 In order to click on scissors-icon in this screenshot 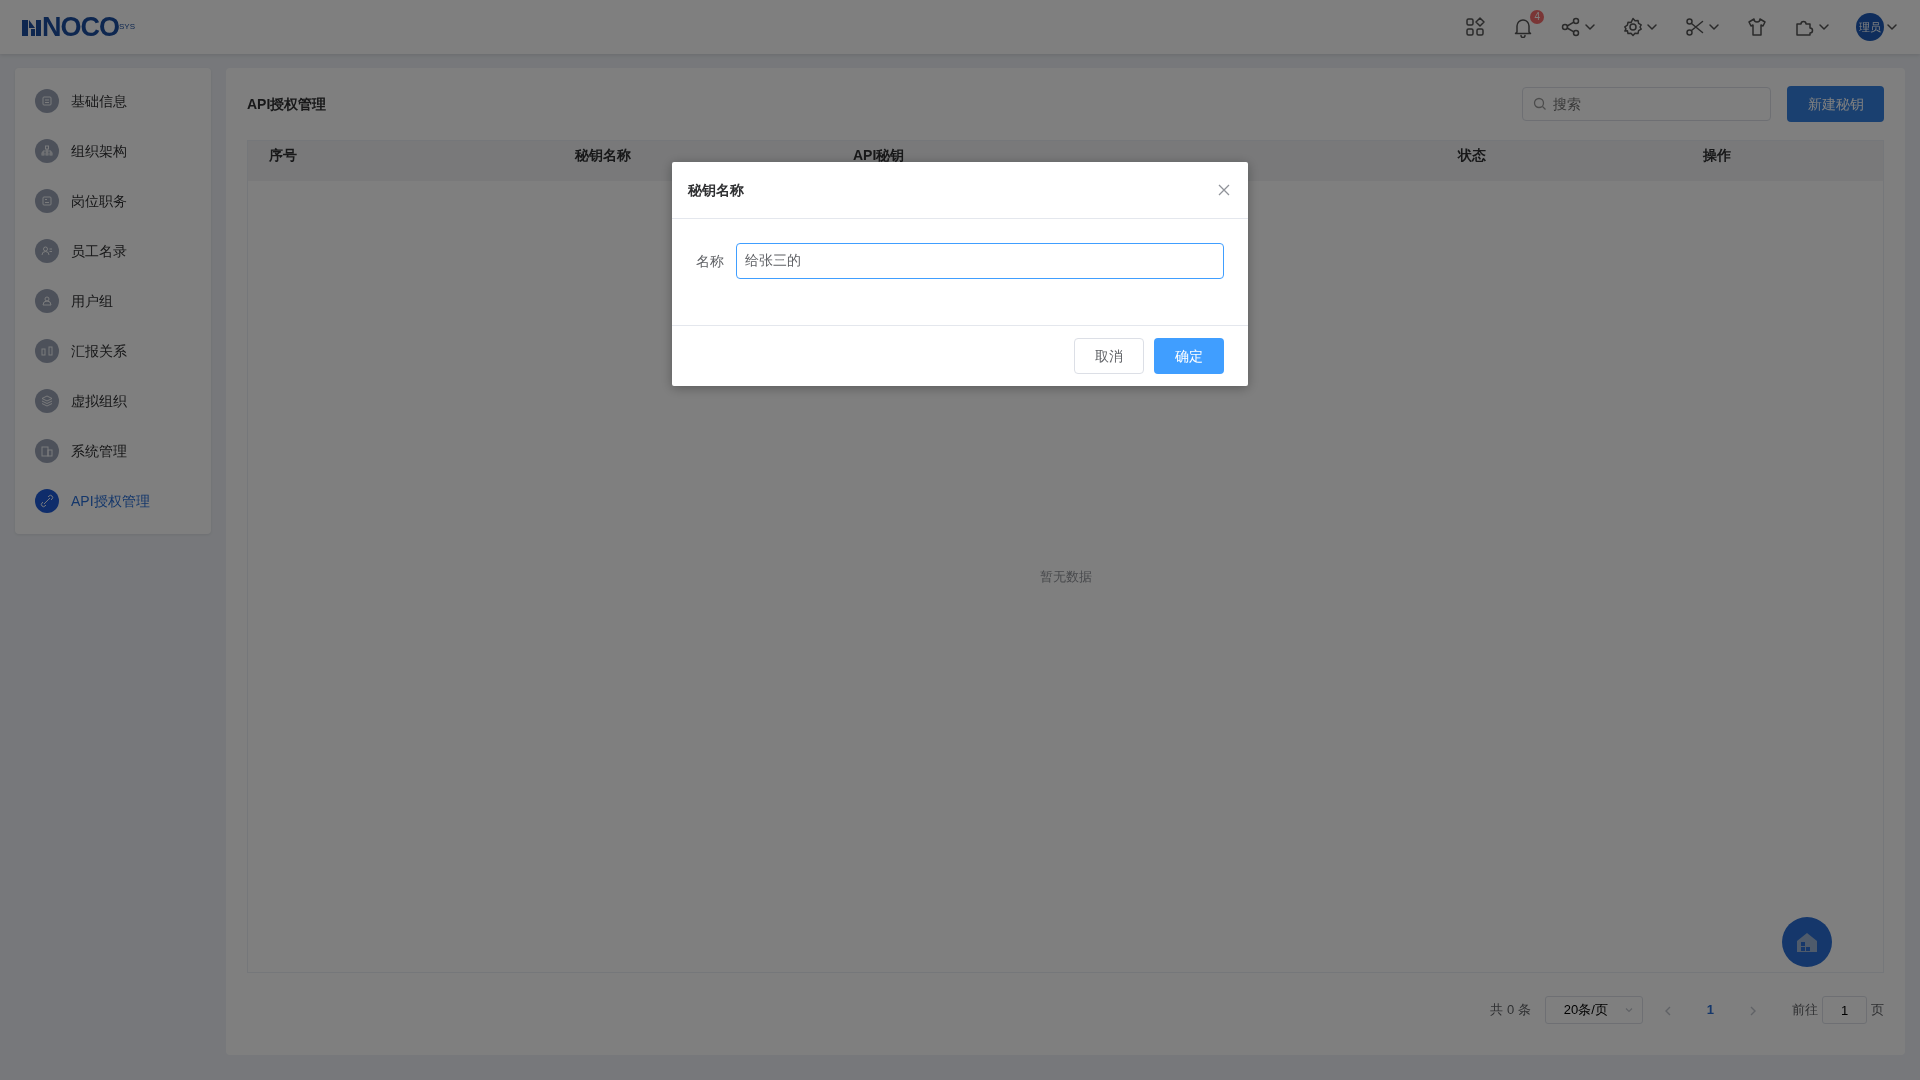, I will do `click(1695, 27)`.